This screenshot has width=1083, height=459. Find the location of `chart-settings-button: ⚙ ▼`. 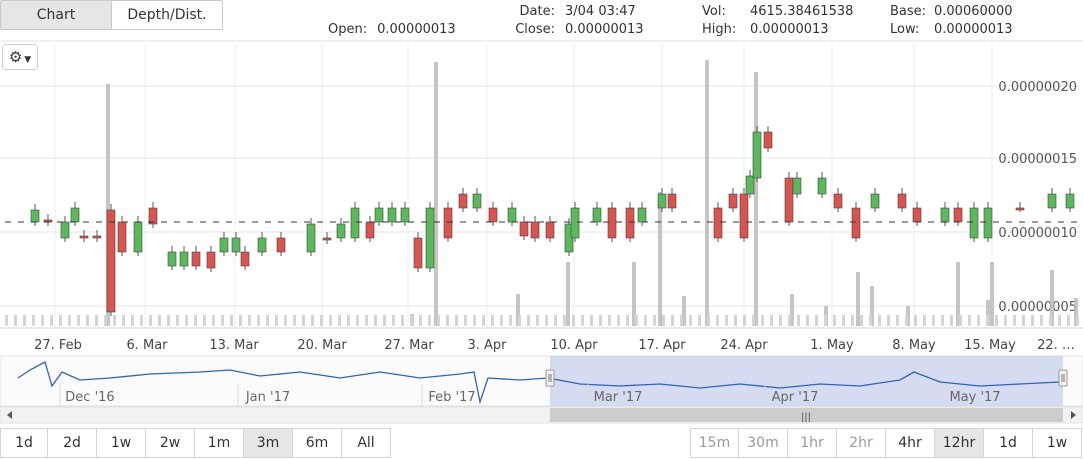

chart-settings-button: ⚙ ▼ is located at coordinates (20, 57).